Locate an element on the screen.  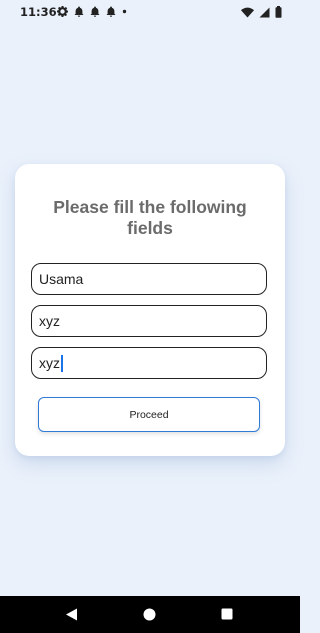
wifi-icon is located at coordinates (247, 12).